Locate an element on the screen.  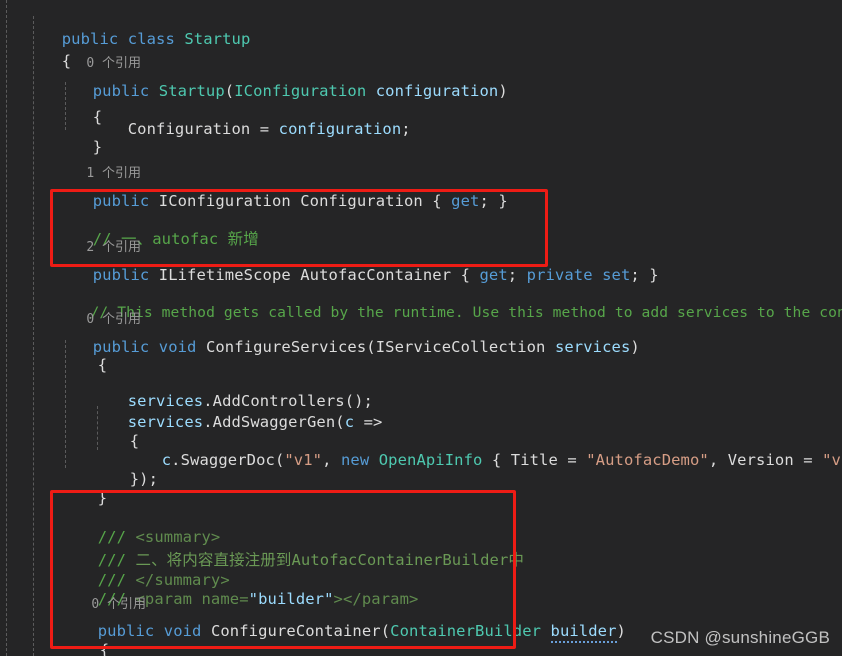
token-type-openapiinfo: OpenApiInfo is located at coordinates (430, 460).